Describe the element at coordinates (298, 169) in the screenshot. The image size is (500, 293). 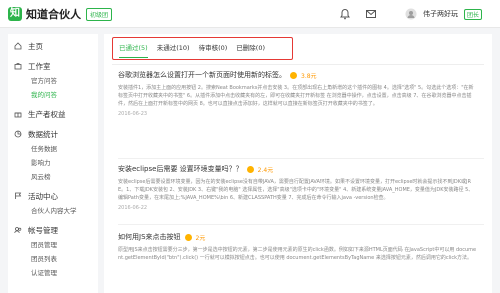
I see `answer-title-row: 安装eclipse后需要 设置环境变量吗？？ 2.4元` at that location.